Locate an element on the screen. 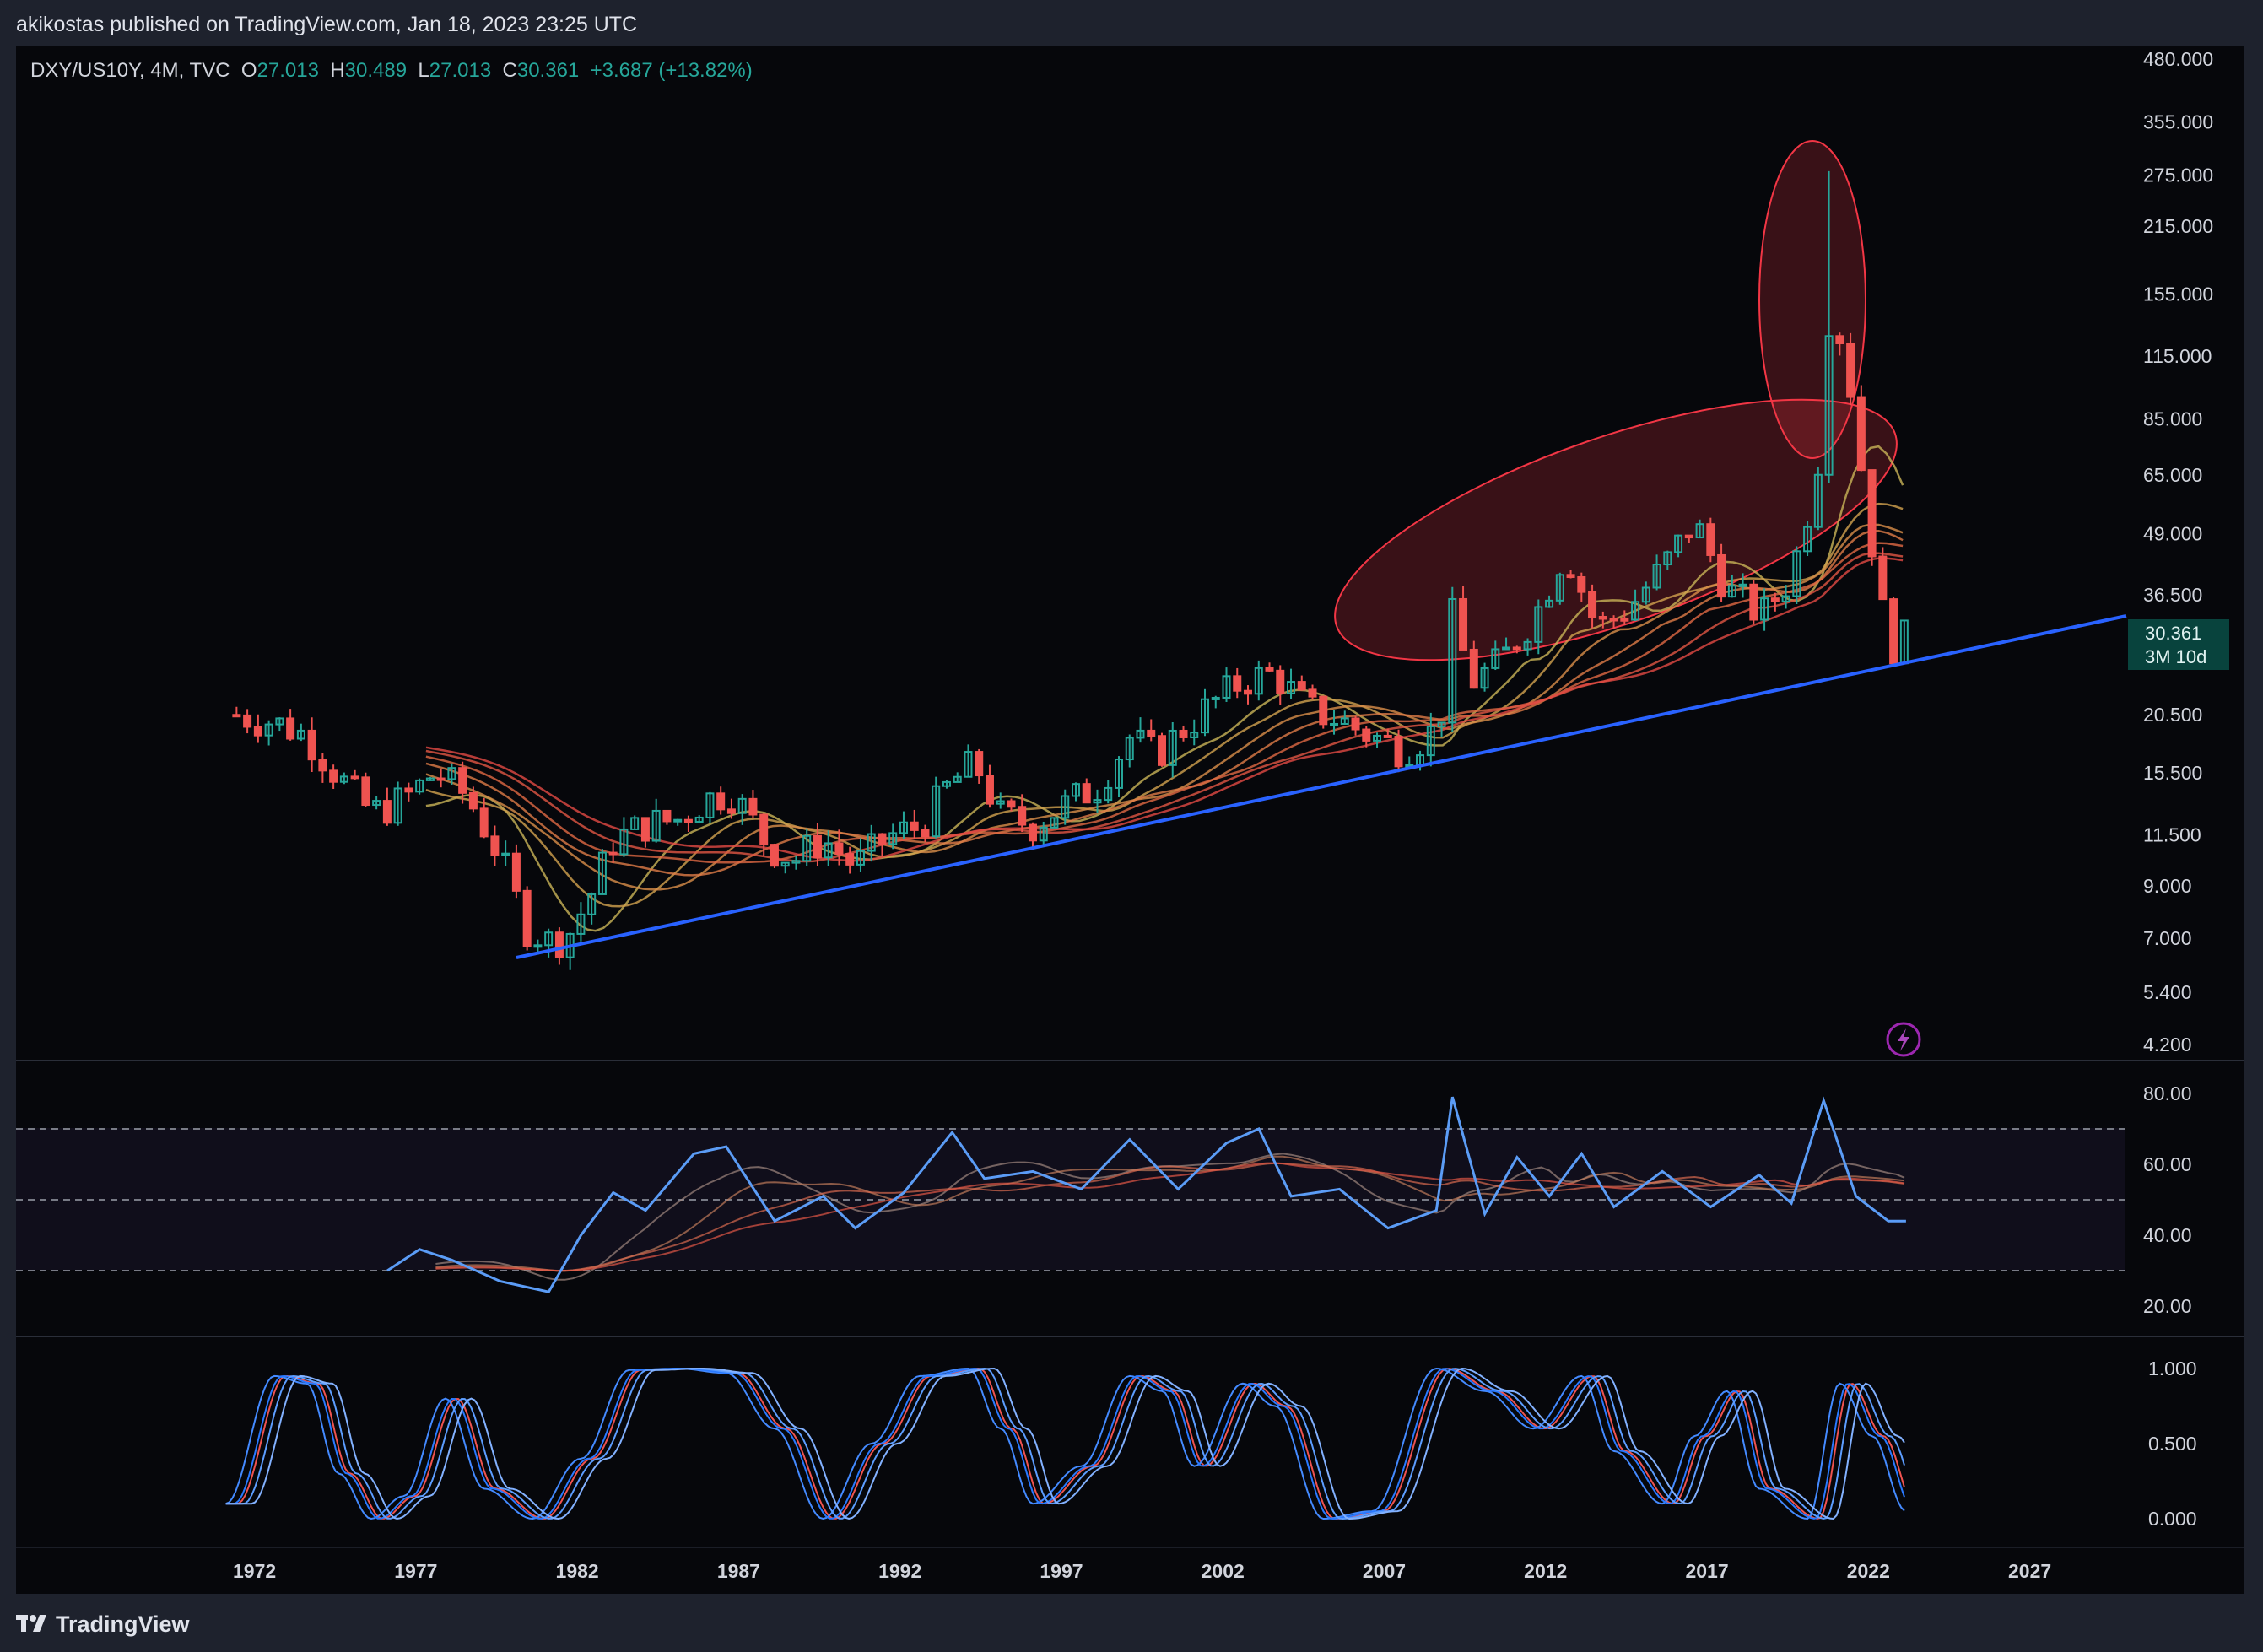  rsi-axis: 80.00 60.00 40.00 20.00 is located at coordinates (2168, 1199).